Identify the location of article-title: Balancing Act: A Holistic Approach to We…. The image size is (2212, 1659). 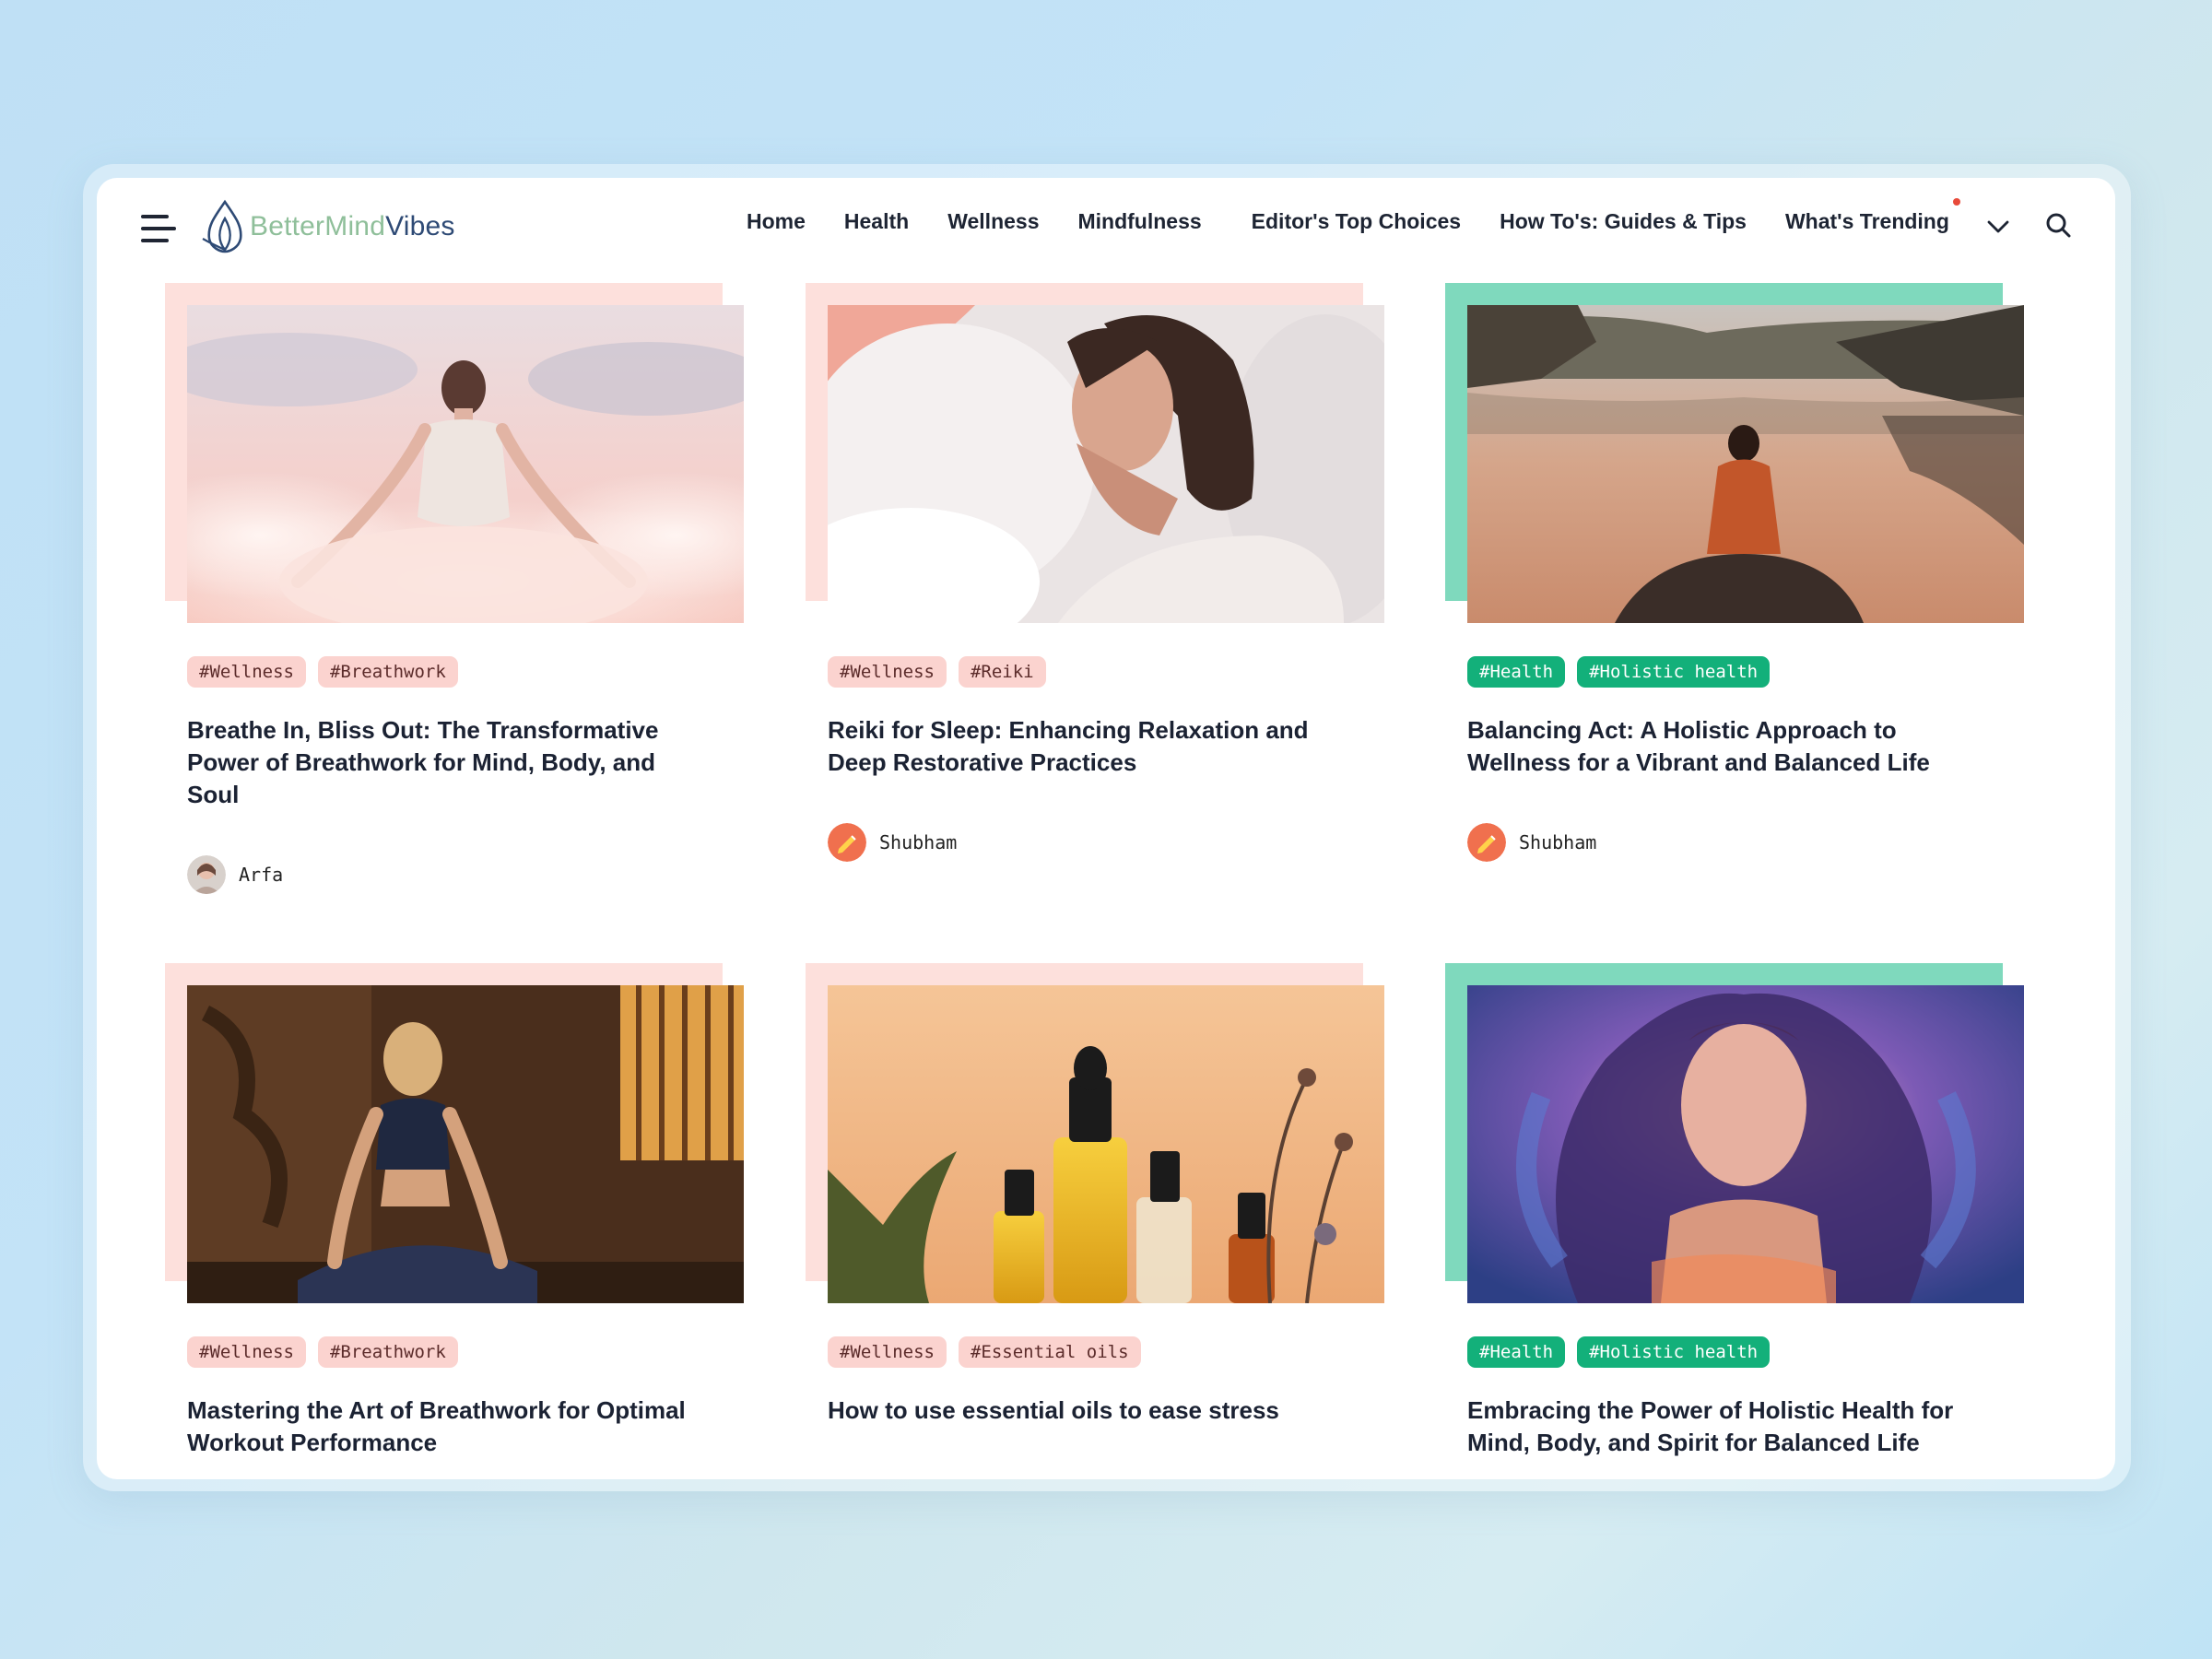
(1725, 746).